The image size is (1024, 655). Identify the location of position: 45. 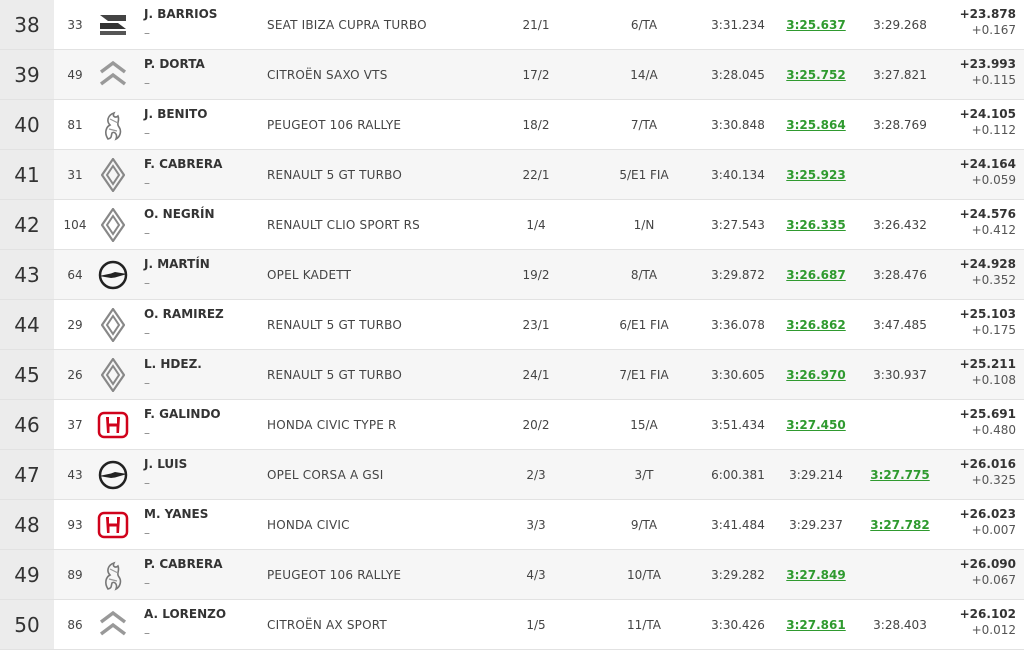
(27, 374).